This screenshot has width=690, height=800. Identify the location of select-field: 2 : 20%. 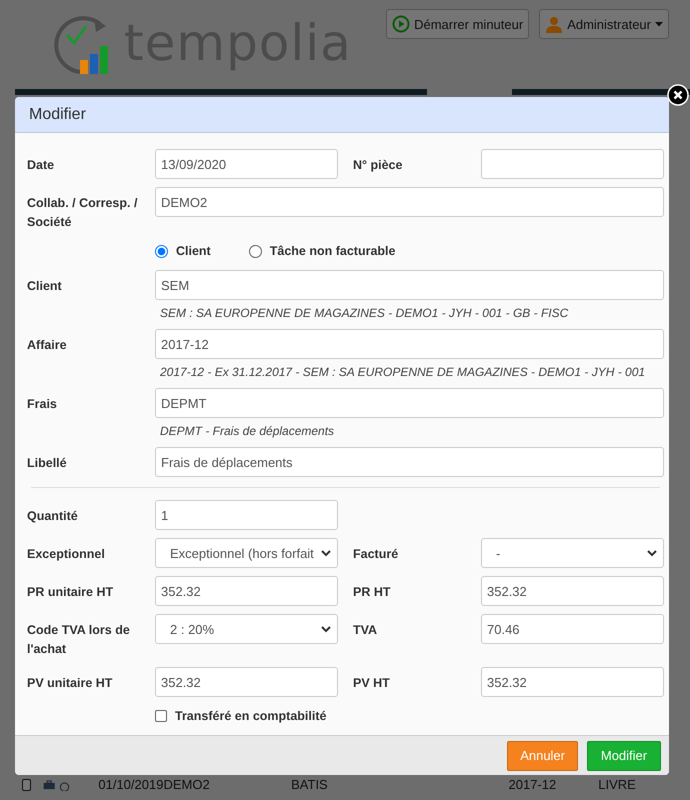
(246, 629).